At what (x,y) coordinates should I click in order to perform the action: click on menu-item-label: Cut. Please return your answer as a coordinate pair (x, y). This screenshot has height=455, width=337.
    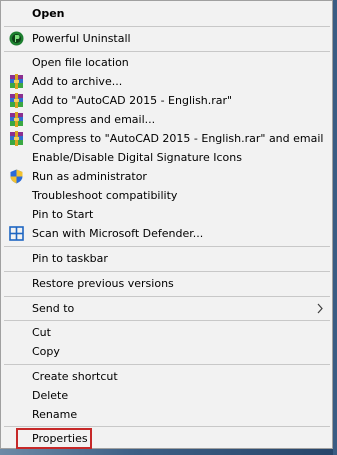
    Looking at the image, I should click on (41, 332).